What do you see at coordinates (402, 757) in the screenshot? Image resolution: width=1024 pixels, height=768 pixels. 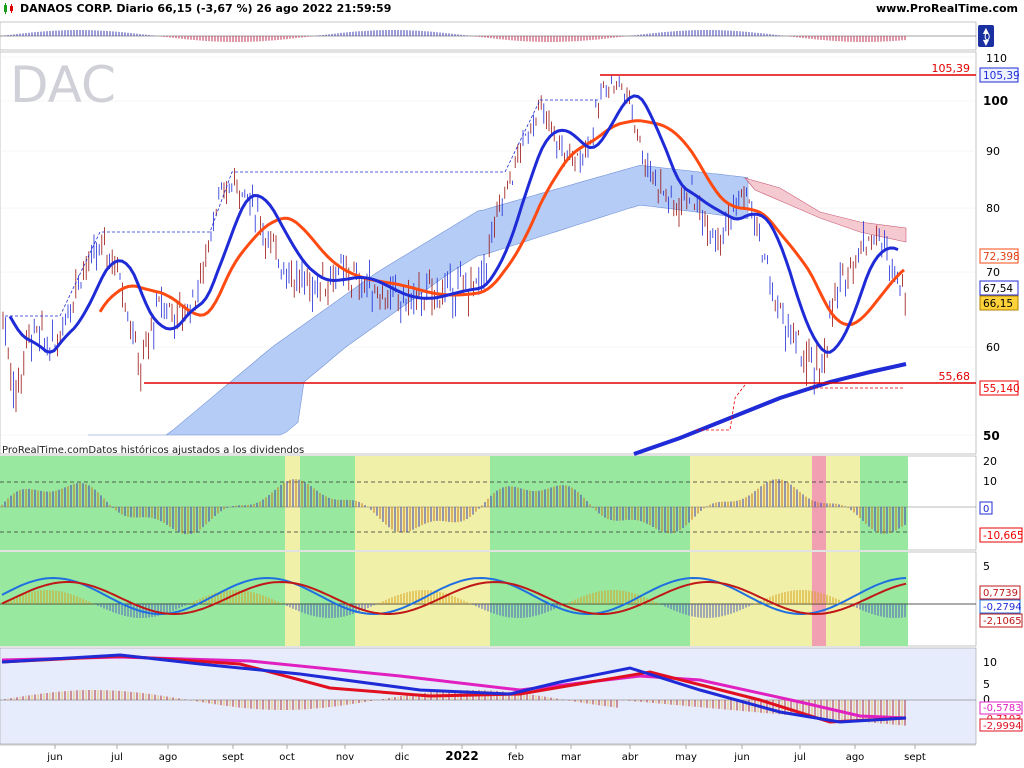 I see `time-tick: dic` at bounding box center [402, 757].